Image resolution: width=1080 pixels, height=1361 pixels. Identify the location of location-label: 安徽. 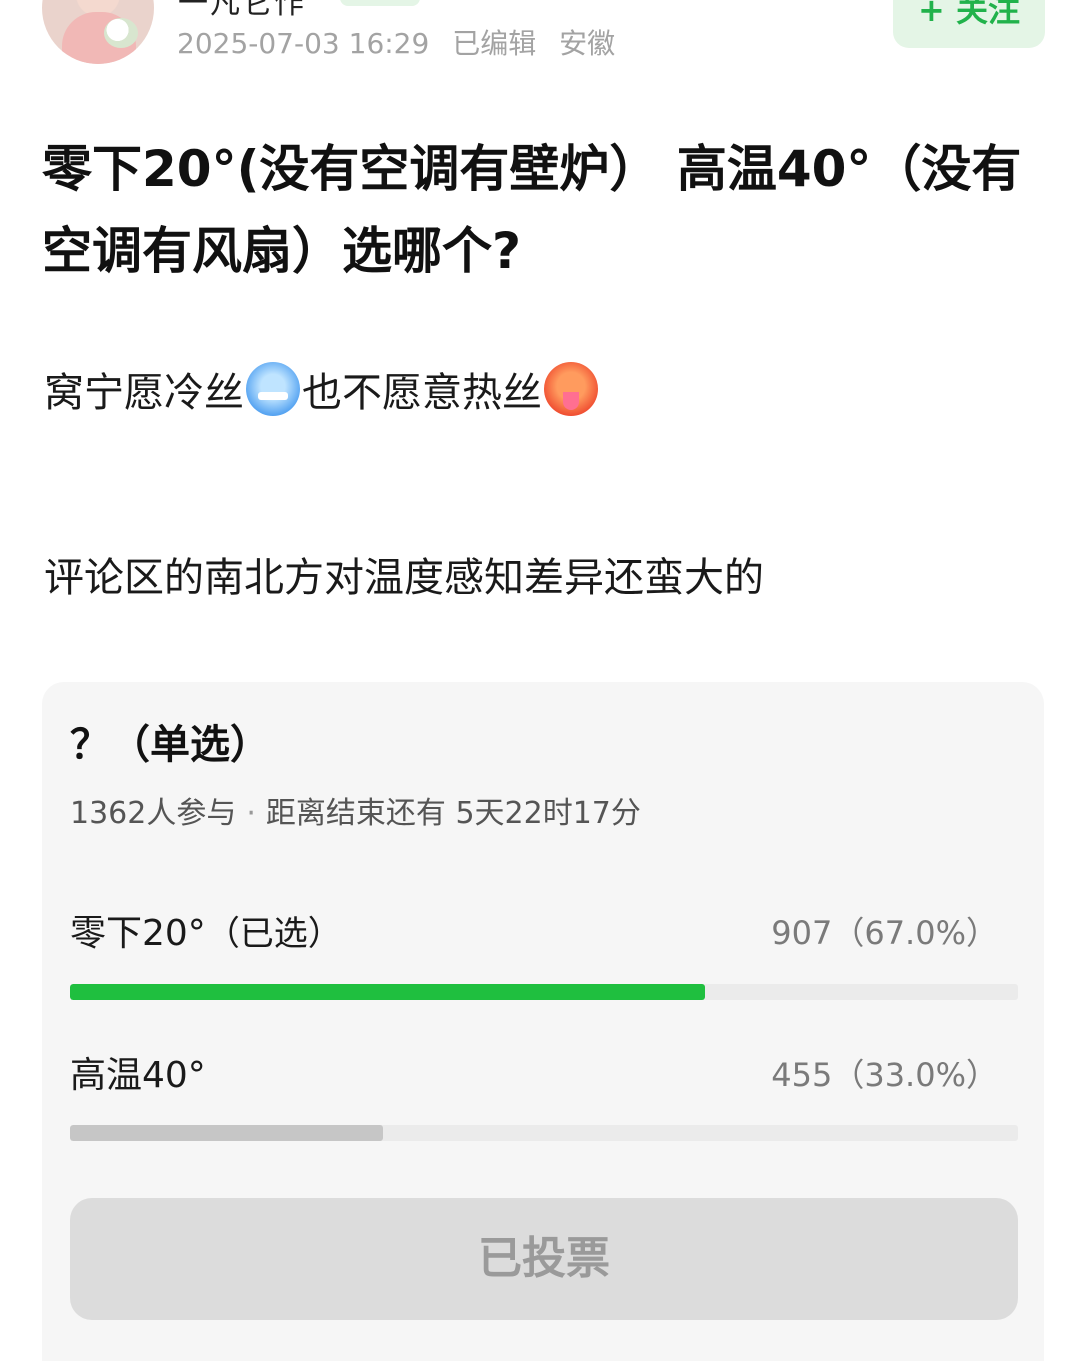
(587, 43).